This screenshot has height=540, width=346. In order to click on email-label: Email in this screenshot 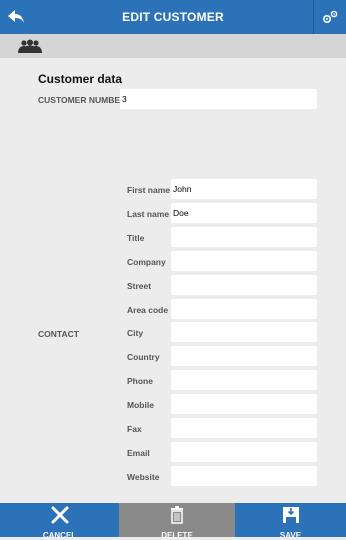, I will do `click(138, 453)`.